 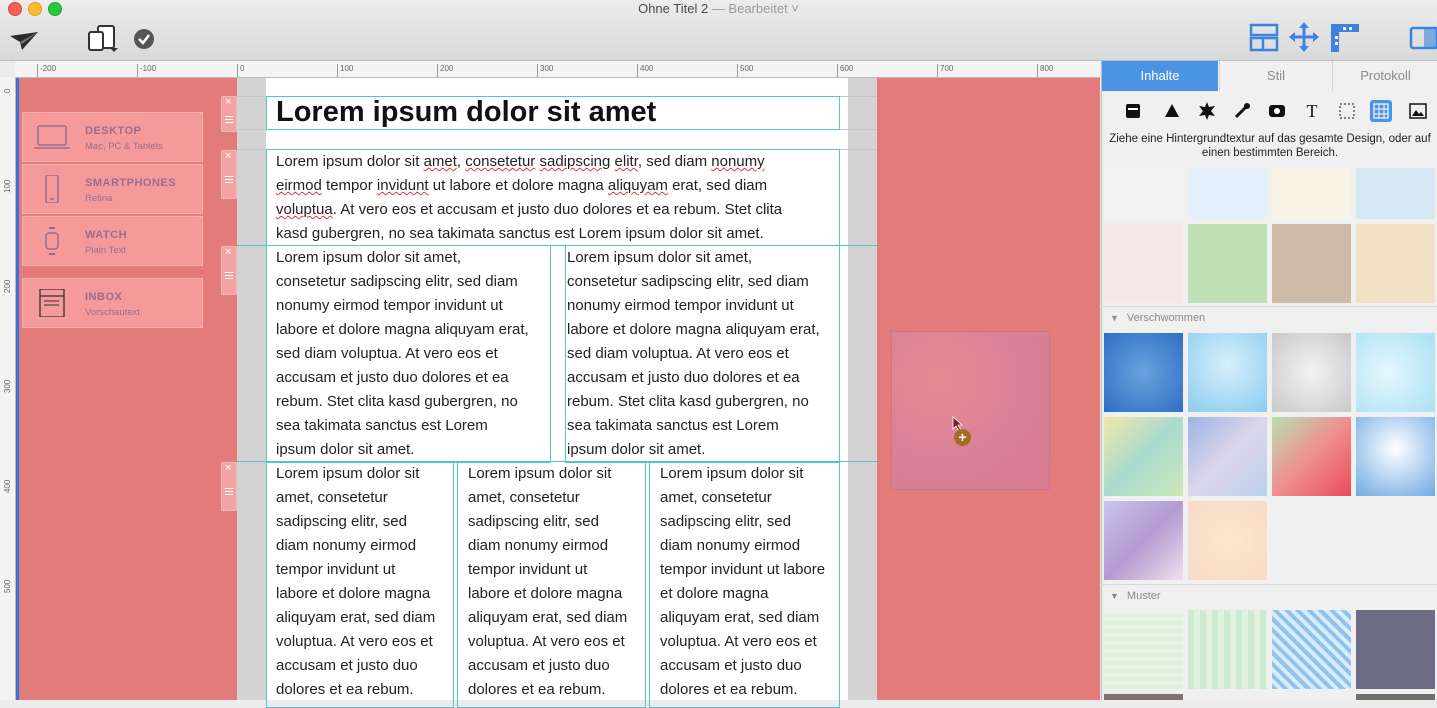 What do you see at coordinates (518, 185) in the screenshot?
I see `text-run: ut labore et dolore magna` at bounding box center [518, 185].